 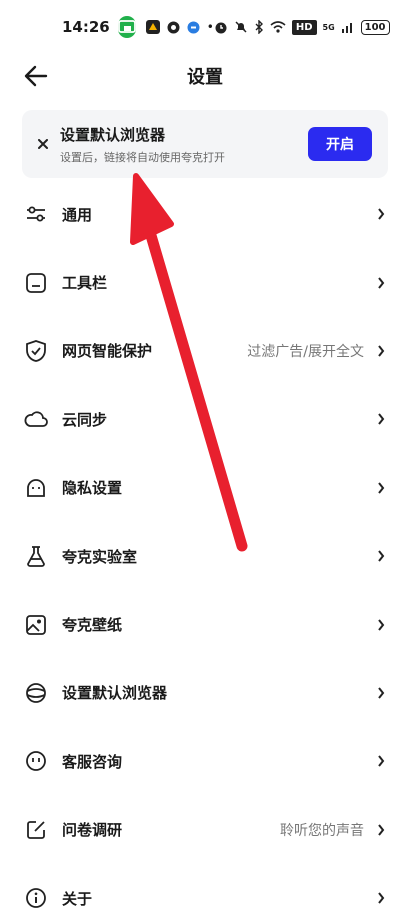 I want to click on flask-icon, so click(x=36, y=556).